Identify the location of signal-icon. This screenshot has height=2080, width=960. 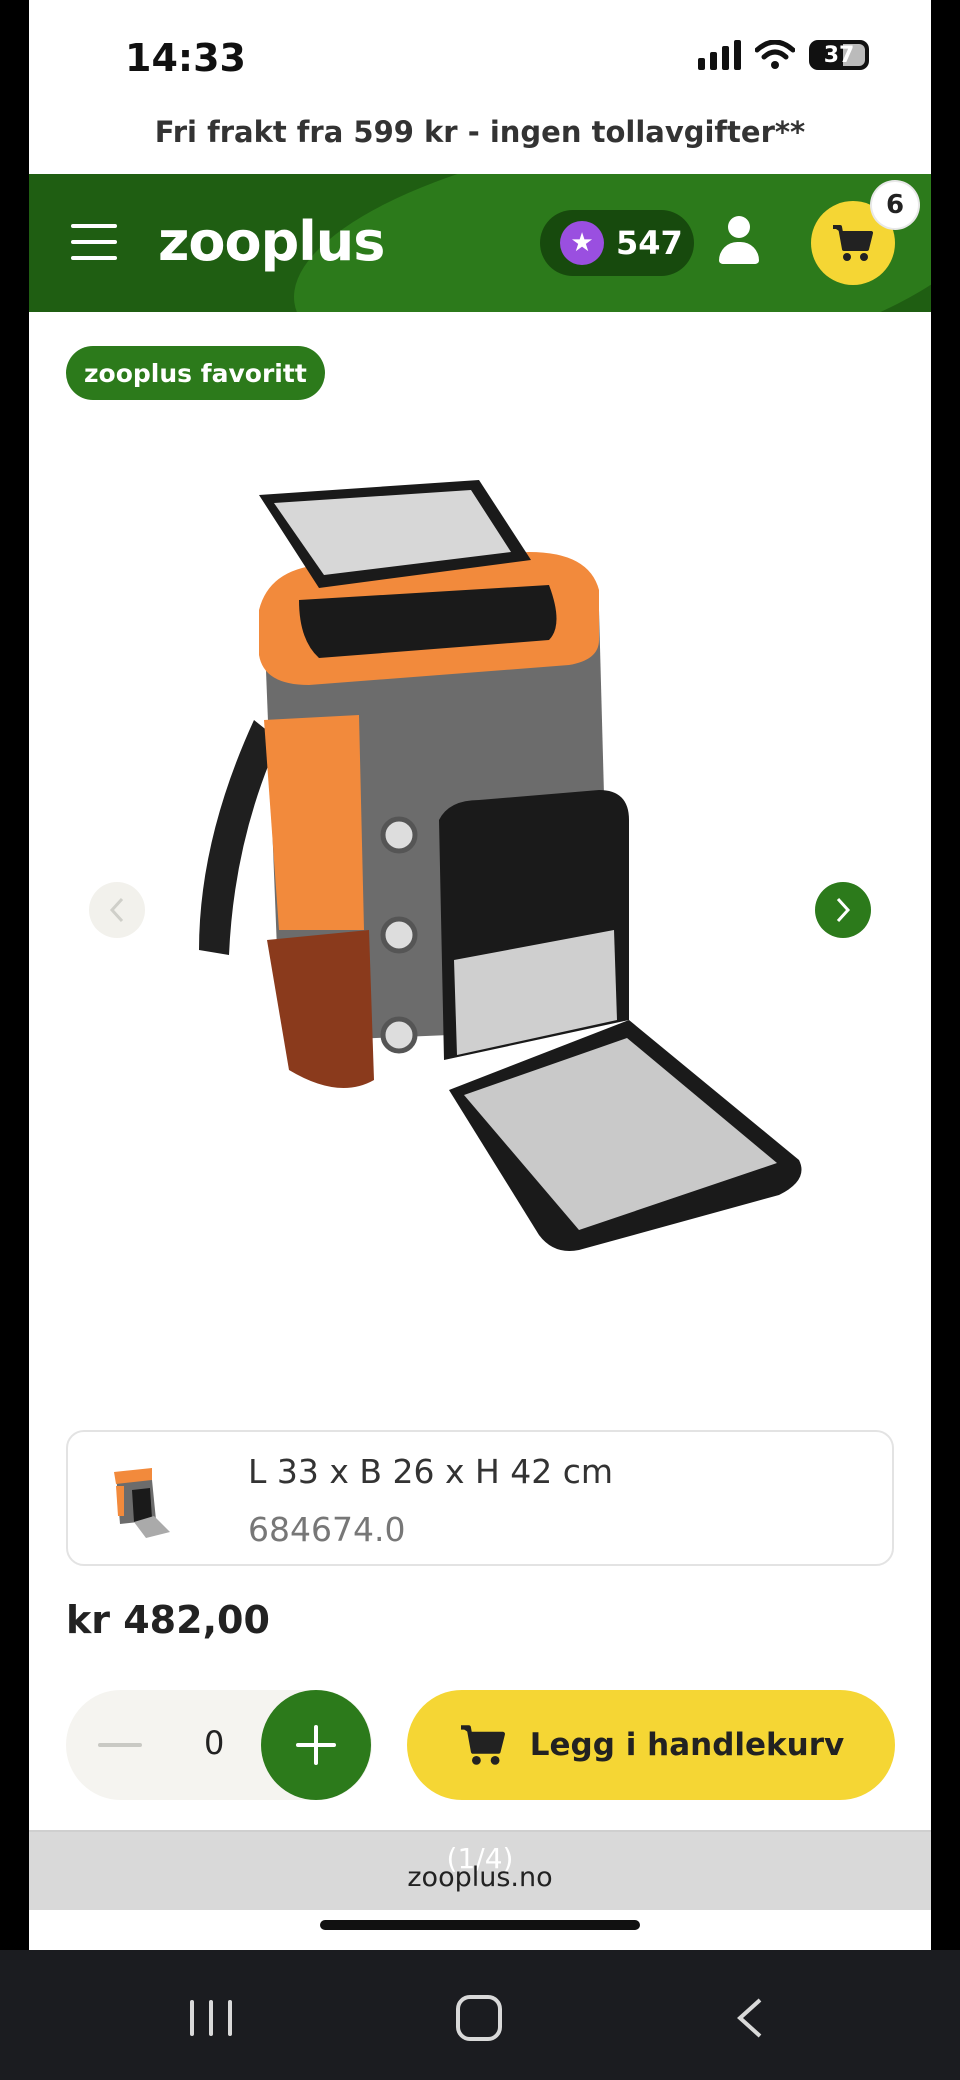
(719, 55).